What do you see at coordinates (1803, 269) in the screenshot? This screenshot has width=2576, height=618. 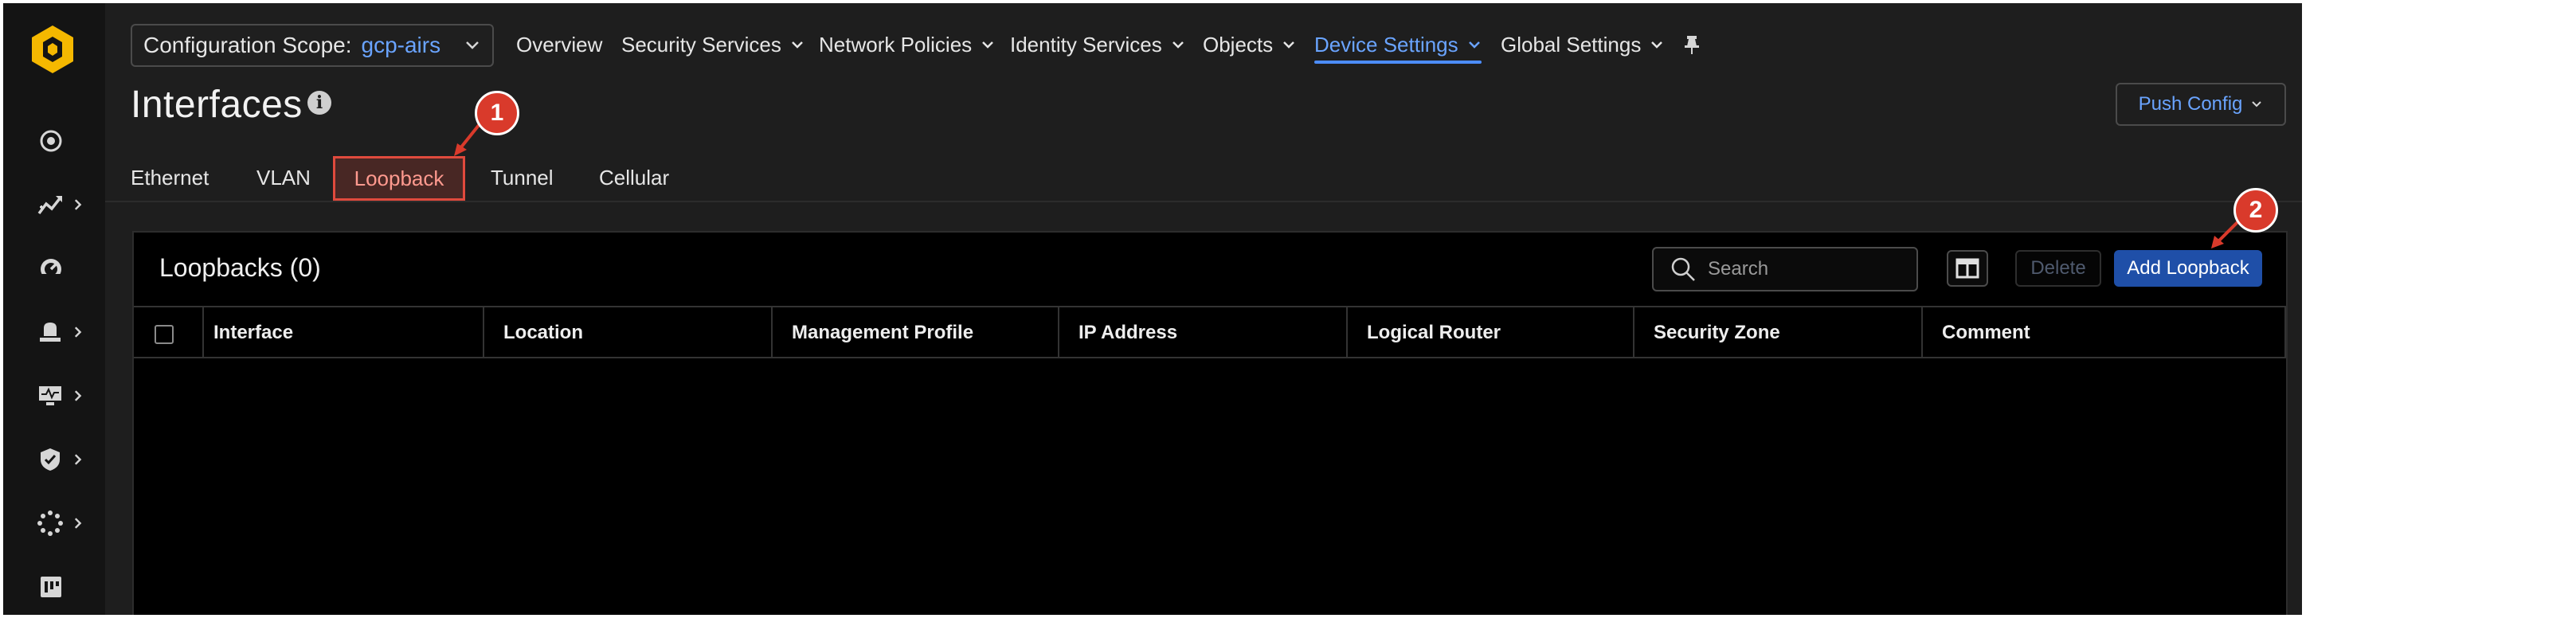 I see `search-input` at bounding box center [1803, 269].